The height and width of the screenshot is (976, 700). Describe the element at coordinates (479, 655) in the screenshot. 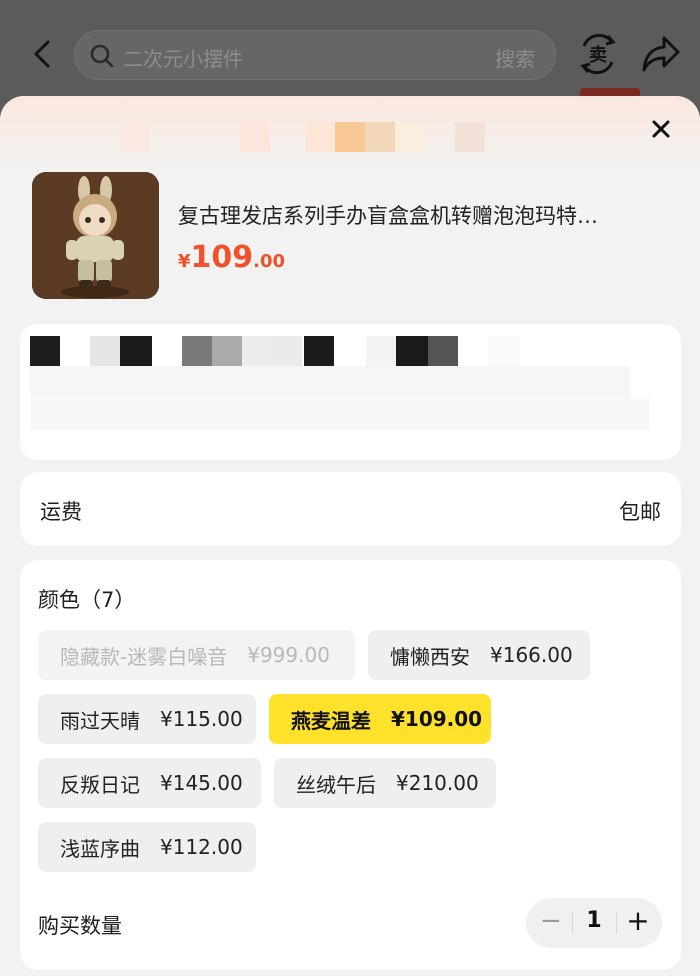

I see `option-chip: 慵懒西安 ¥166.00` at that location.